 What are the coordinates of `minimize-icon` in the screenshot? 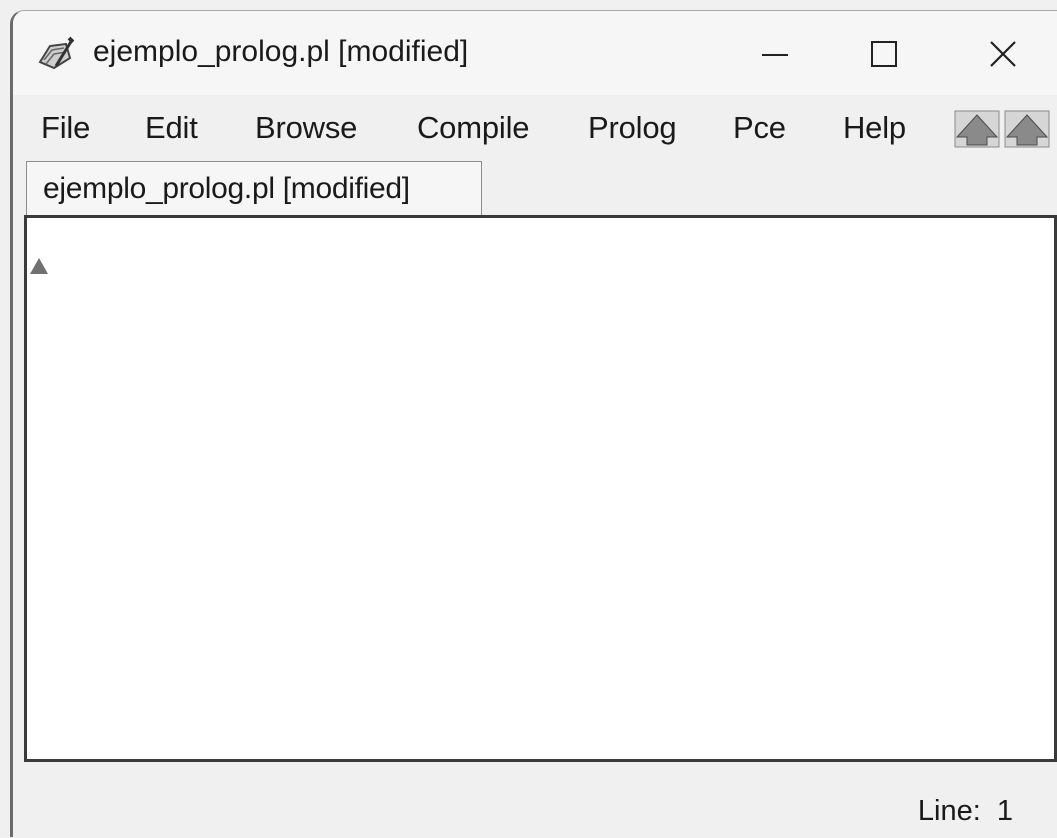 It's located at (775, 55).